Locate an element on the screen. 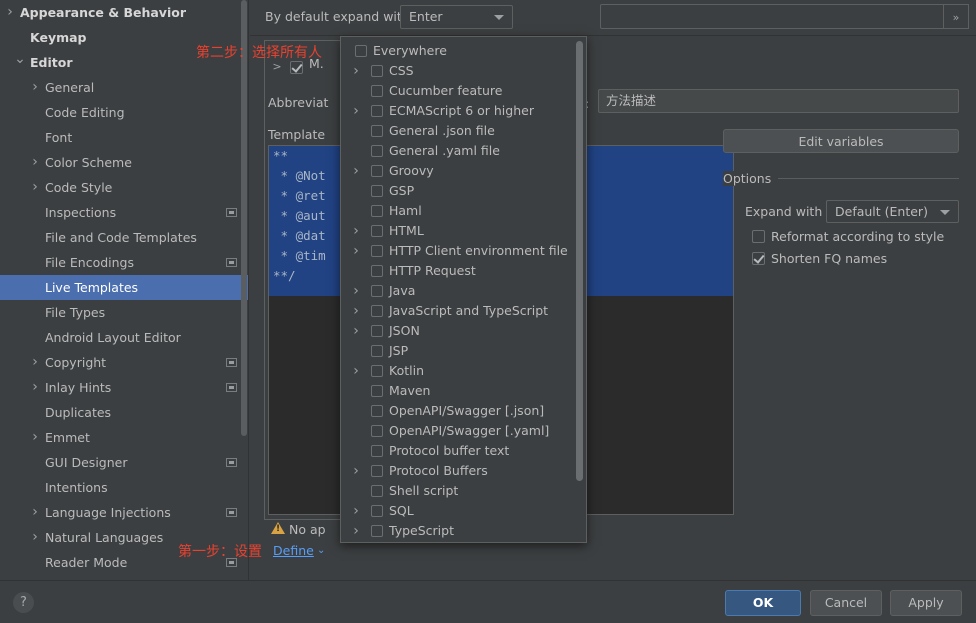 This screenshot has width=976, height=623. sidebar-item-live-templates: Live Templates is located at coordinates (124, 287).